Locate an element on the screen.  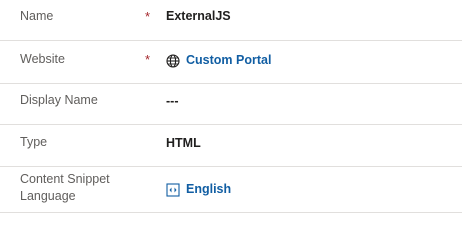
field-value-name: ExternalJS is located at coordinates (198, 16).